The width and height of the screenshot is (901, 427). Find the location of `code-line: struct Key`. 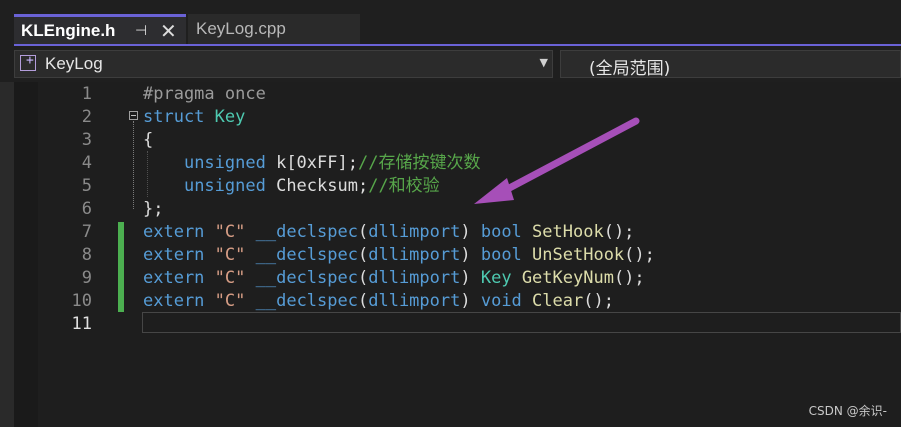

code-line: struct Key is located at coordinates (194, 117).